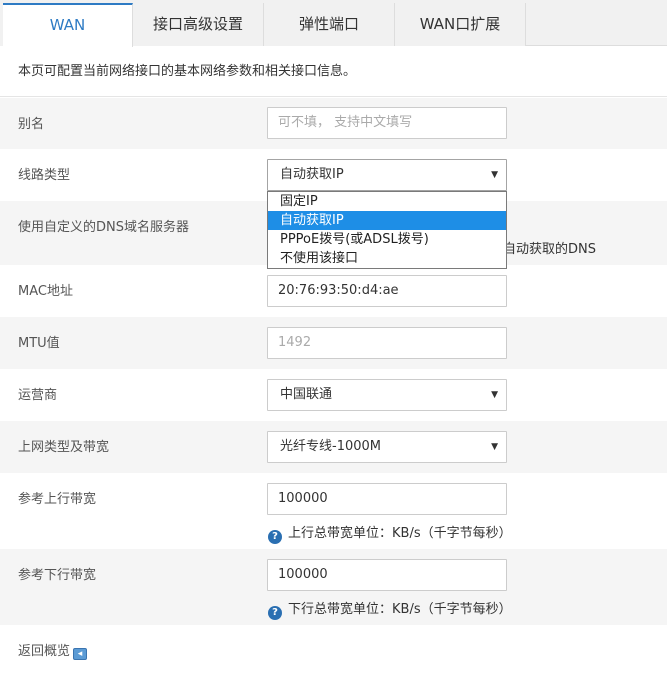 This screenshot has width=667, height=683. I want to click on download-hint: ? 下行总带宽单位：KB/s（千字节每秒）, so click(390, 609).